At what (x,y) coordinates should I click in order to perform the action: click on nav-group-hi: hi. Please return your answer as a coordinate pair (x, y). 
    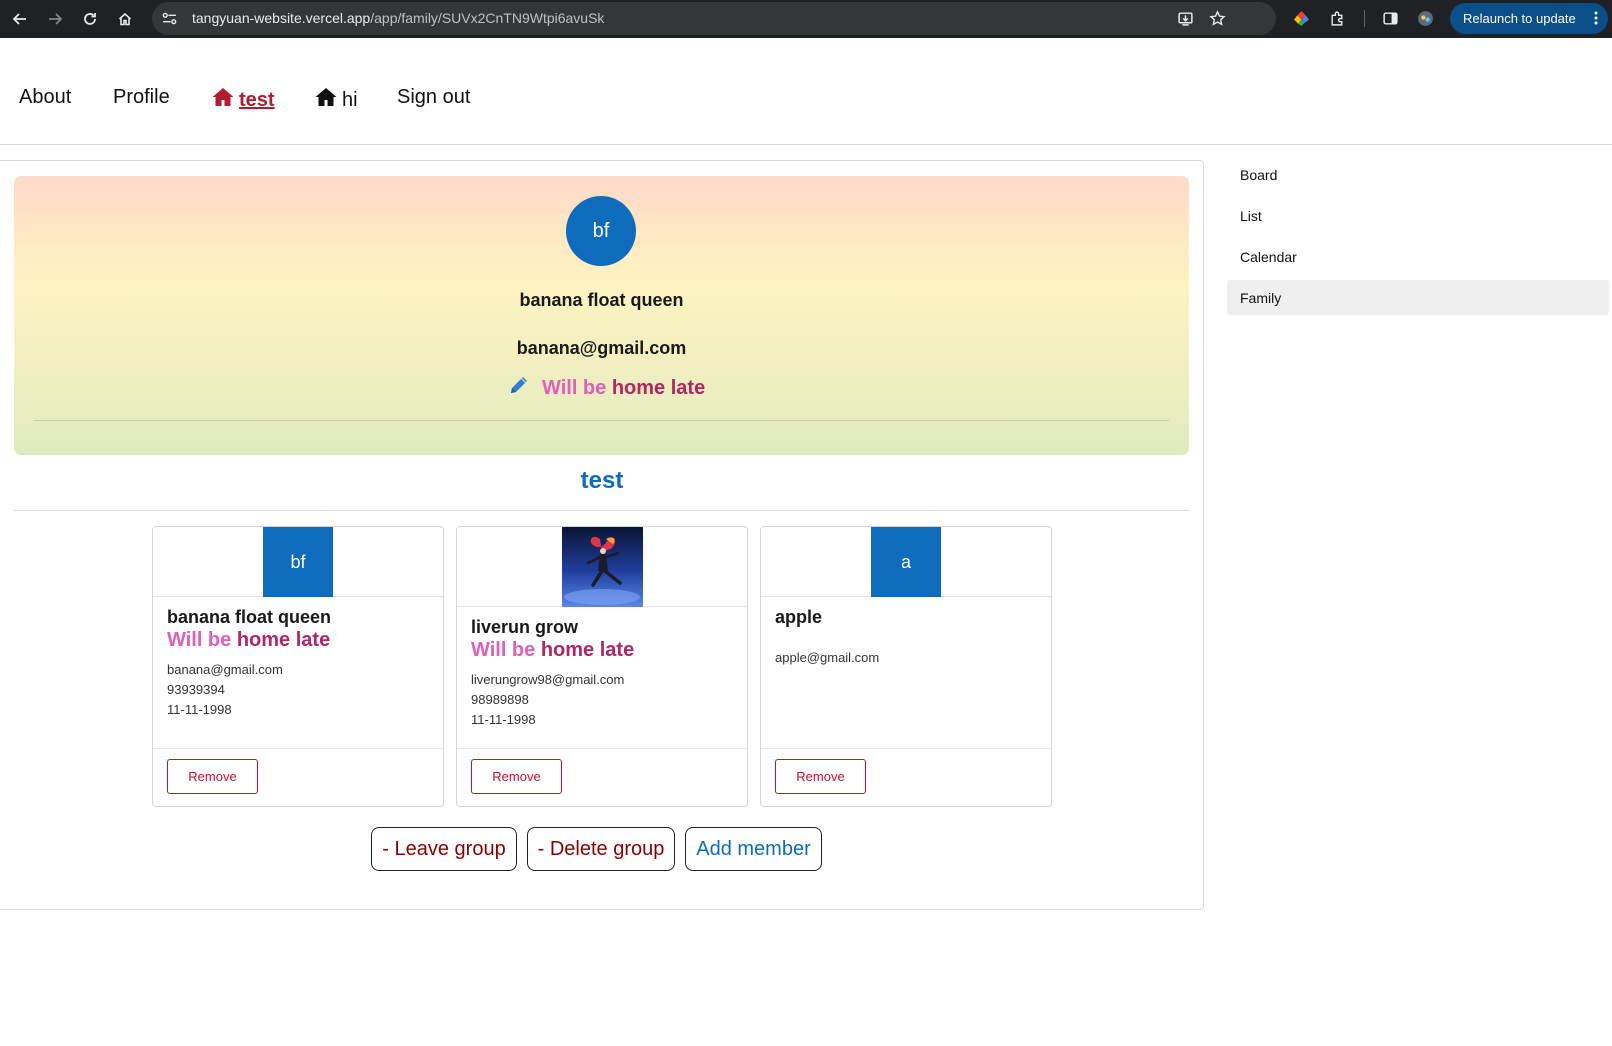
    Looking at the image, I should click on (336, 100).